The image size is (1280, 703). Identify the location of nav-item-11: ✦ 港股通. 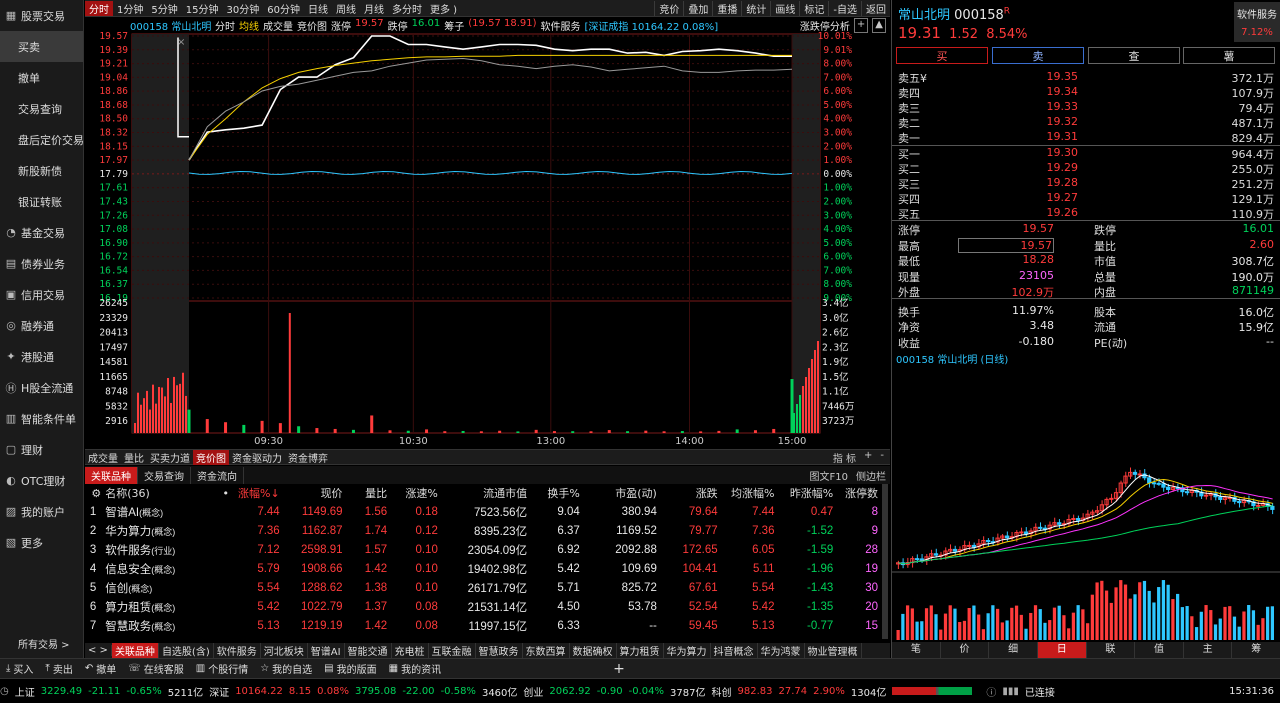
(41, 356).